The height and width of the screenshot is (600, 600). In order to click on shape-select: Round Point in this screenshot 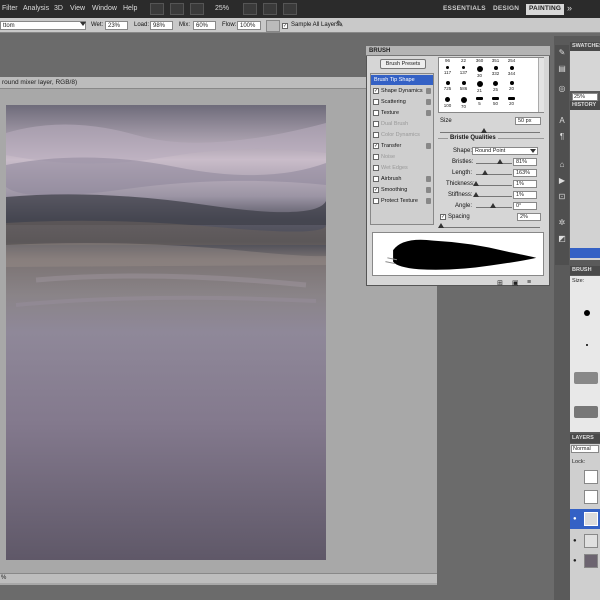, I will do `click(505, 151)`.